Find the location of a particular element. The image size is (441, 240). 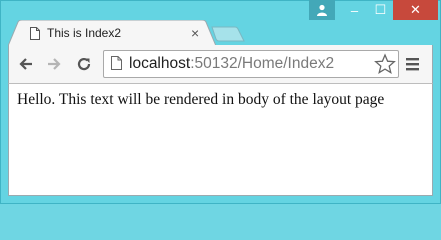

window-close-button: ✕ is located at coordinates (415, 10).